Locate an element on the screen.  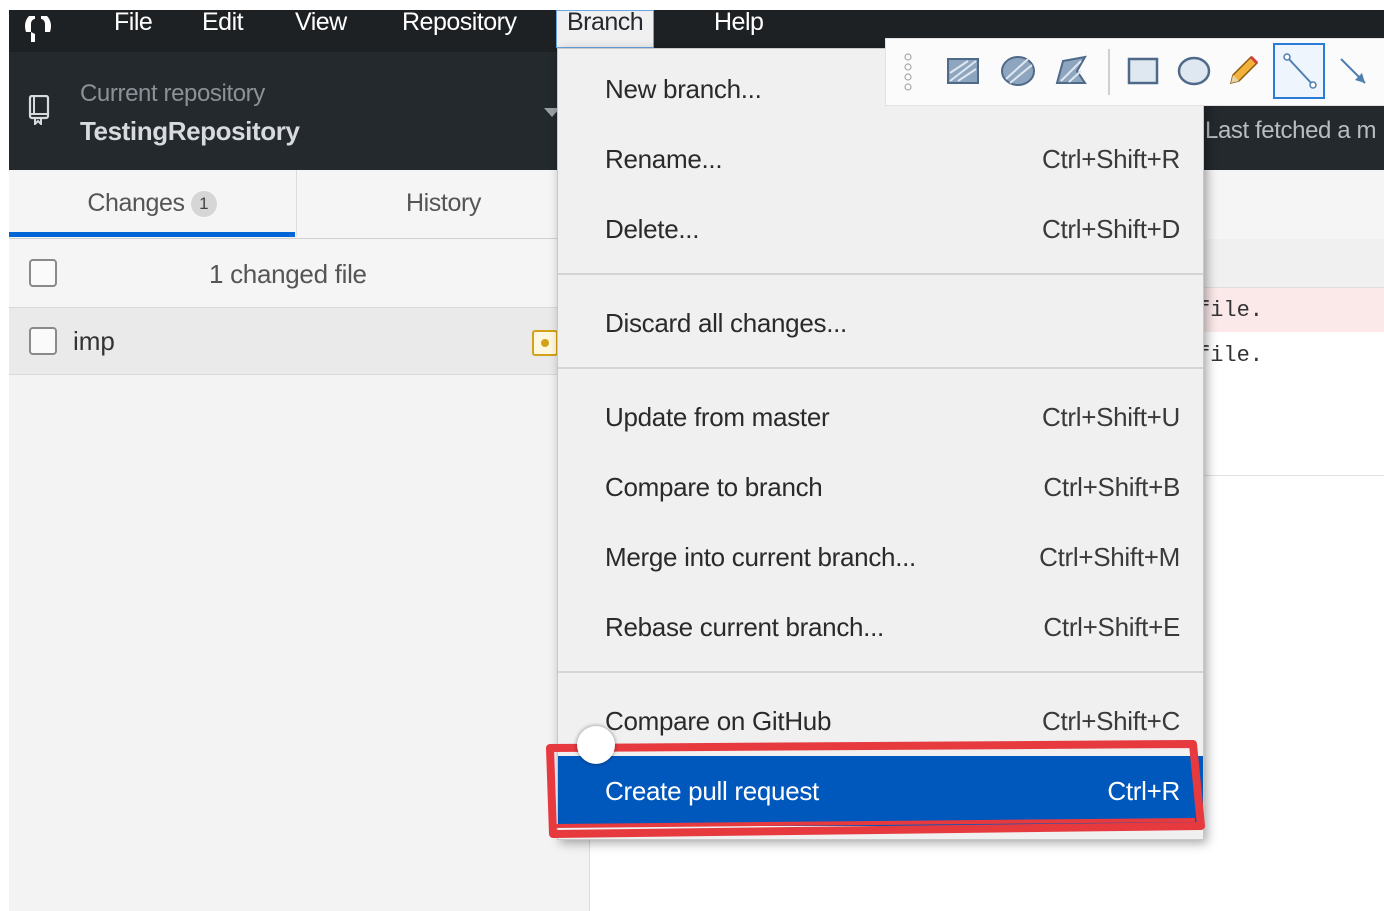
changes-list-header: 1 changed file is located at coordinates (299, 273).